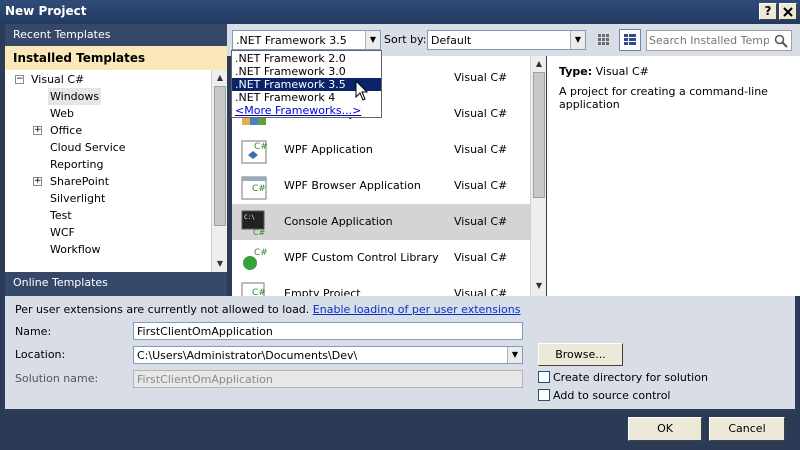 The image size is (800, 450). What do you see at coordinates (108, 164) in the screenshot?
I see `tree-item-reporting: Reporting` at bounding box center [108, 164].